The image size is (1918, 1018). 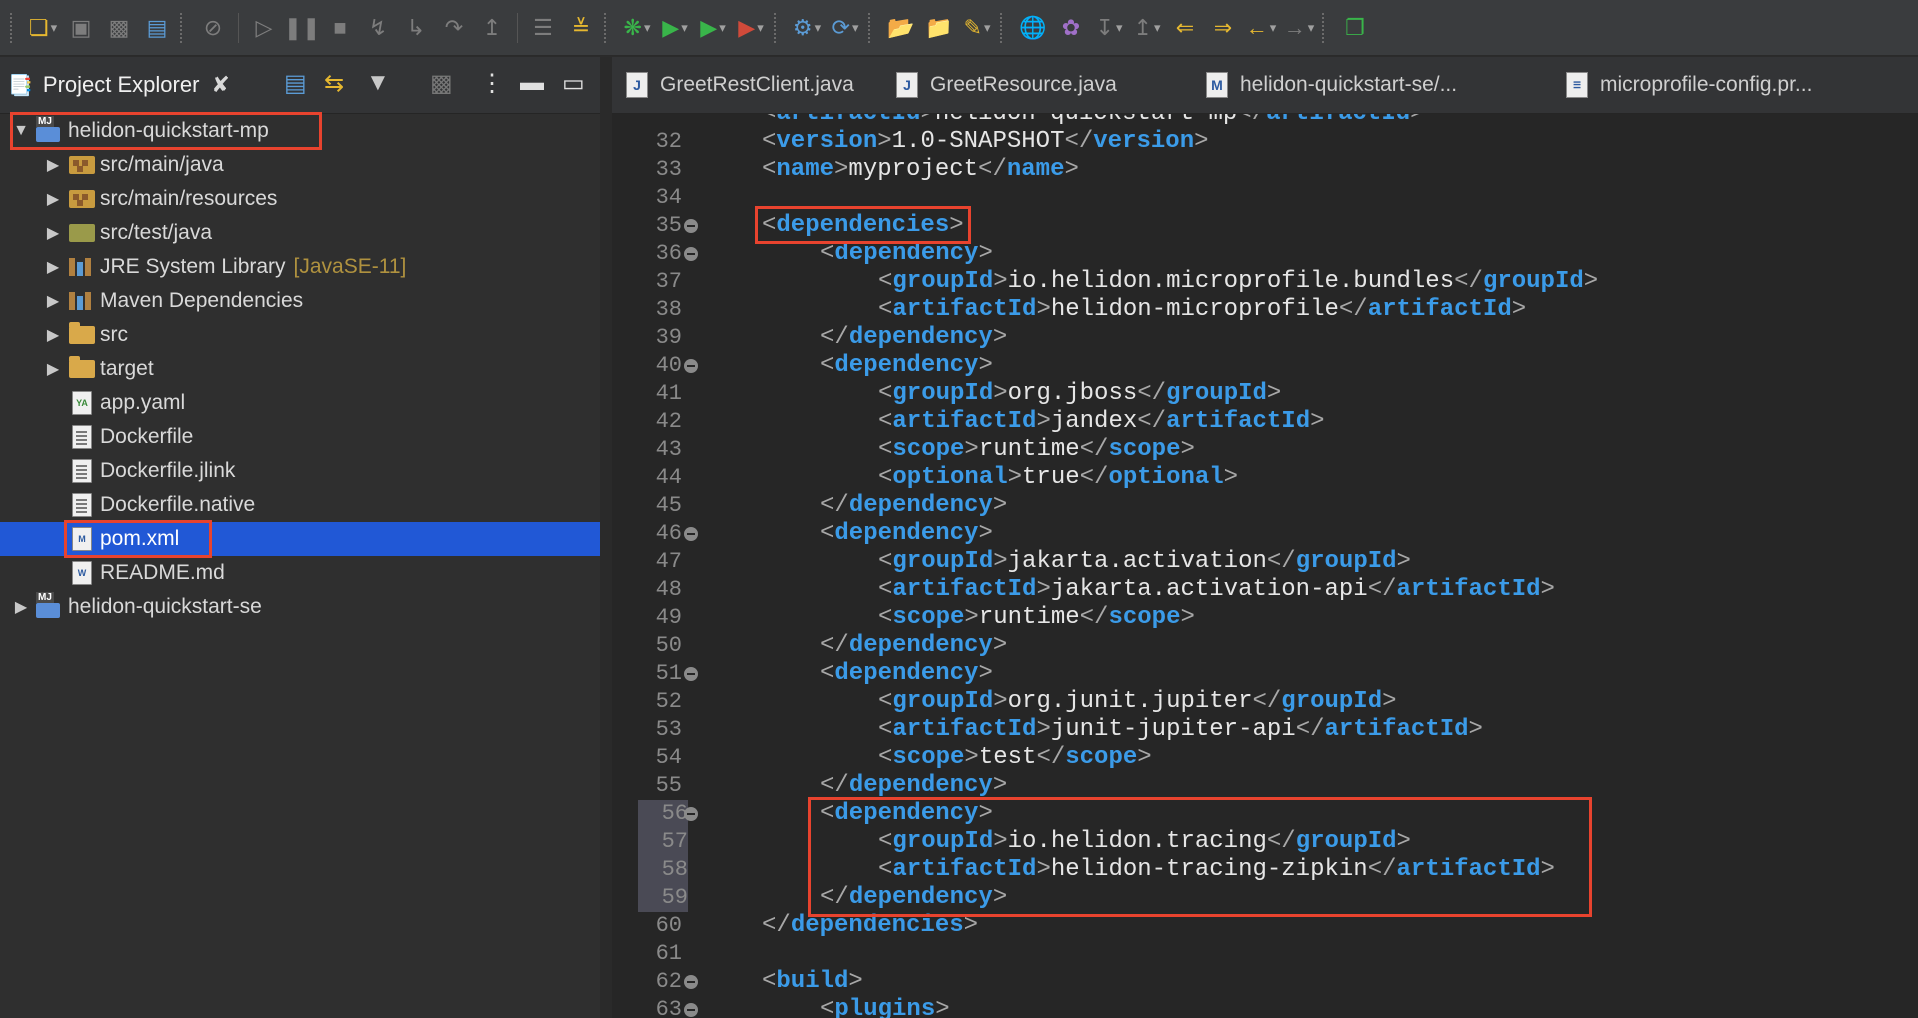 I want to click on project-explorer-tab: 📑 Project Explorer ✘, so click(x=121, y=85).